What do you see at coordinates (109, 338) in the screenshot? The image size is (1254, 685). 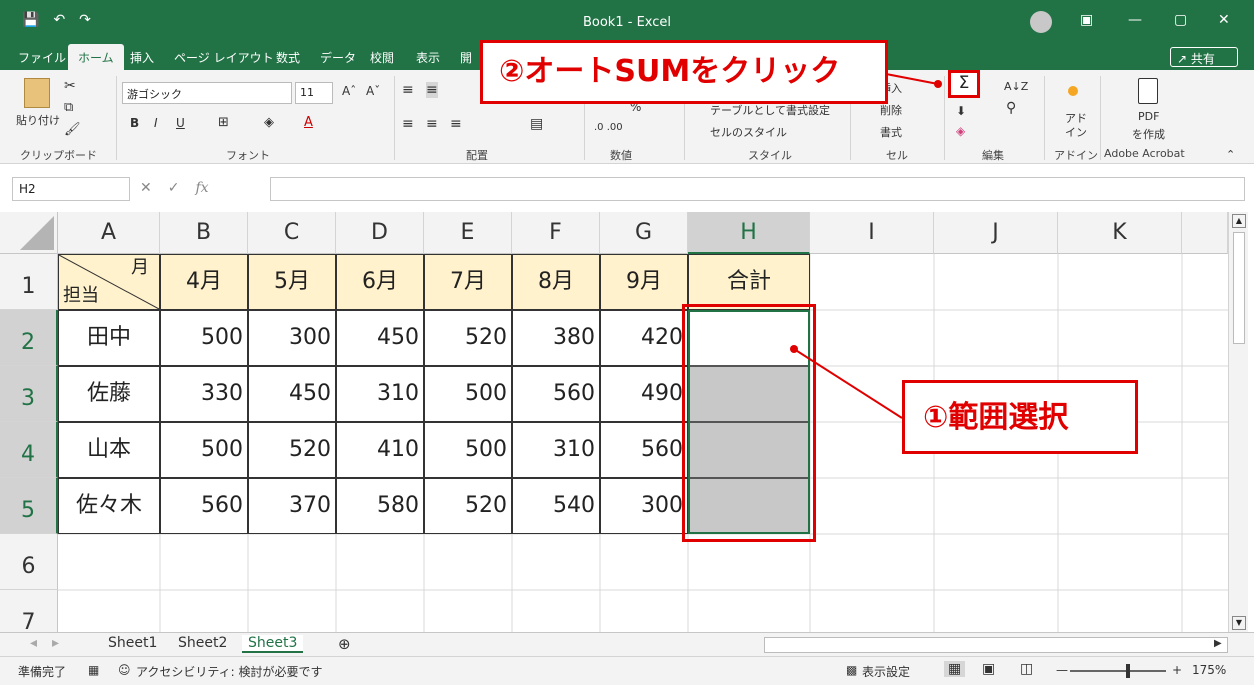 I see `person-name: 田中` at bounding box center [109, 338].